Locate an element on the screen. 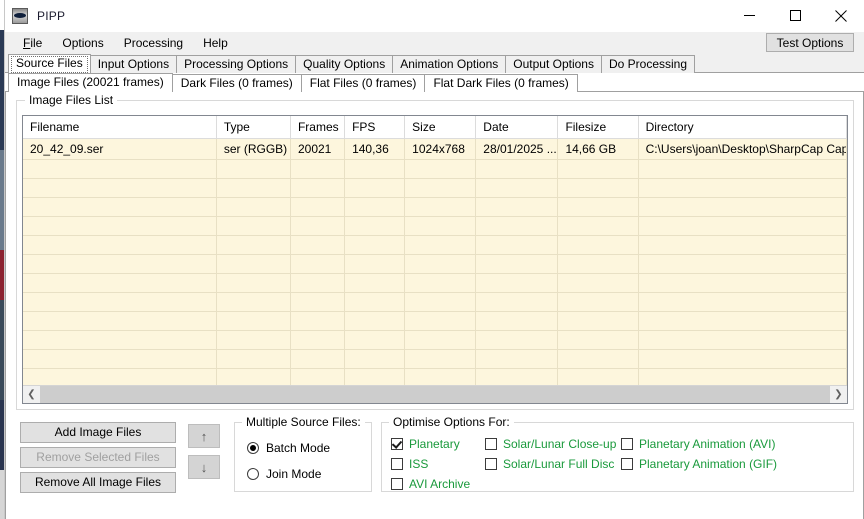 This screenshot has height=519, width=864. column-header-size: Size is located at coordinates (440, 127).